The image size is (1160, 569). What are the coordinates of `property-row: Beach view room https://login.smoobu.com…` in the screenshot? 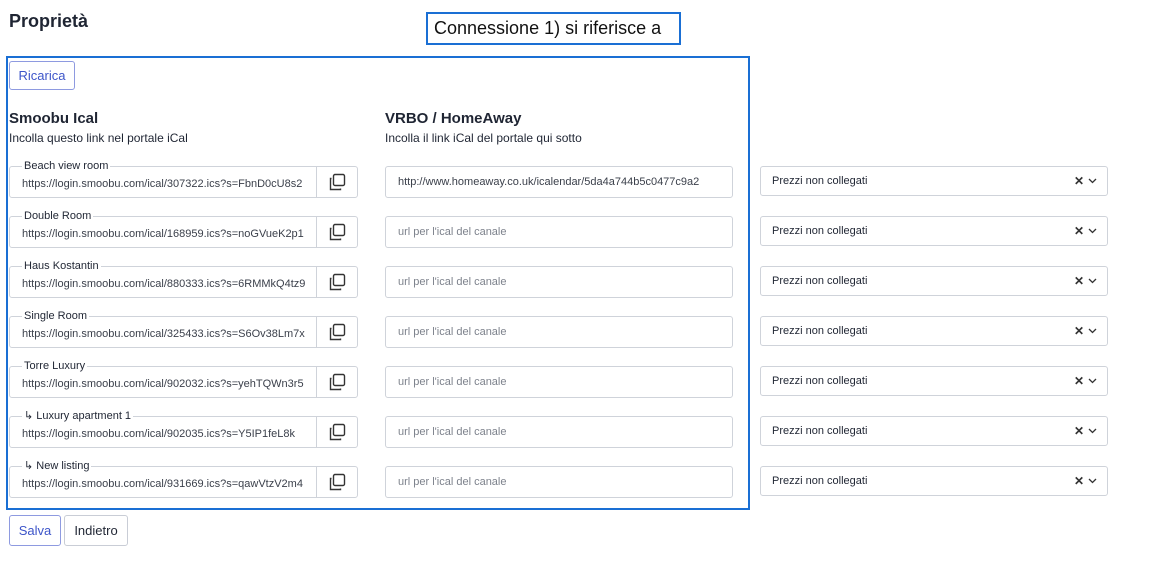 It's located at (580, 180).